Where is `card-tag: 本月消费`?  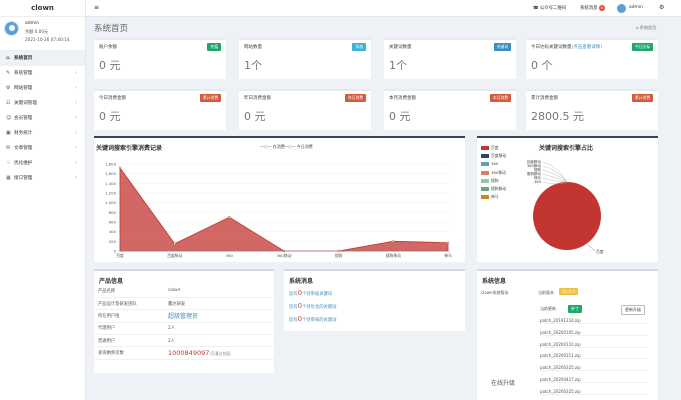 card-tag: 本月消费 is located at coordinates (500, 98).